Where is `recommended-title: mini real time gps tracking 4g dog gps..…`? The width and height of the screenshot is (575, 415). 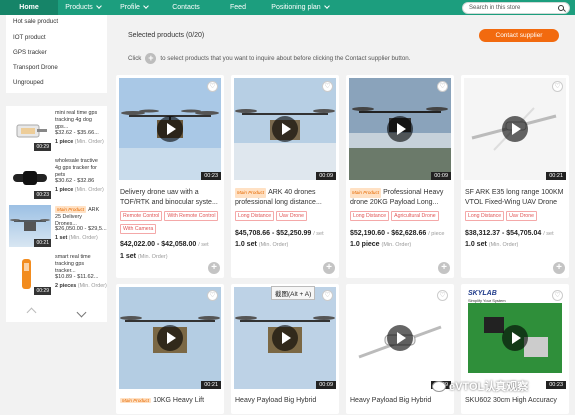 recommended-title: mini real time gps tracking 4g dog gps..… is located at coordinates (80, 120).